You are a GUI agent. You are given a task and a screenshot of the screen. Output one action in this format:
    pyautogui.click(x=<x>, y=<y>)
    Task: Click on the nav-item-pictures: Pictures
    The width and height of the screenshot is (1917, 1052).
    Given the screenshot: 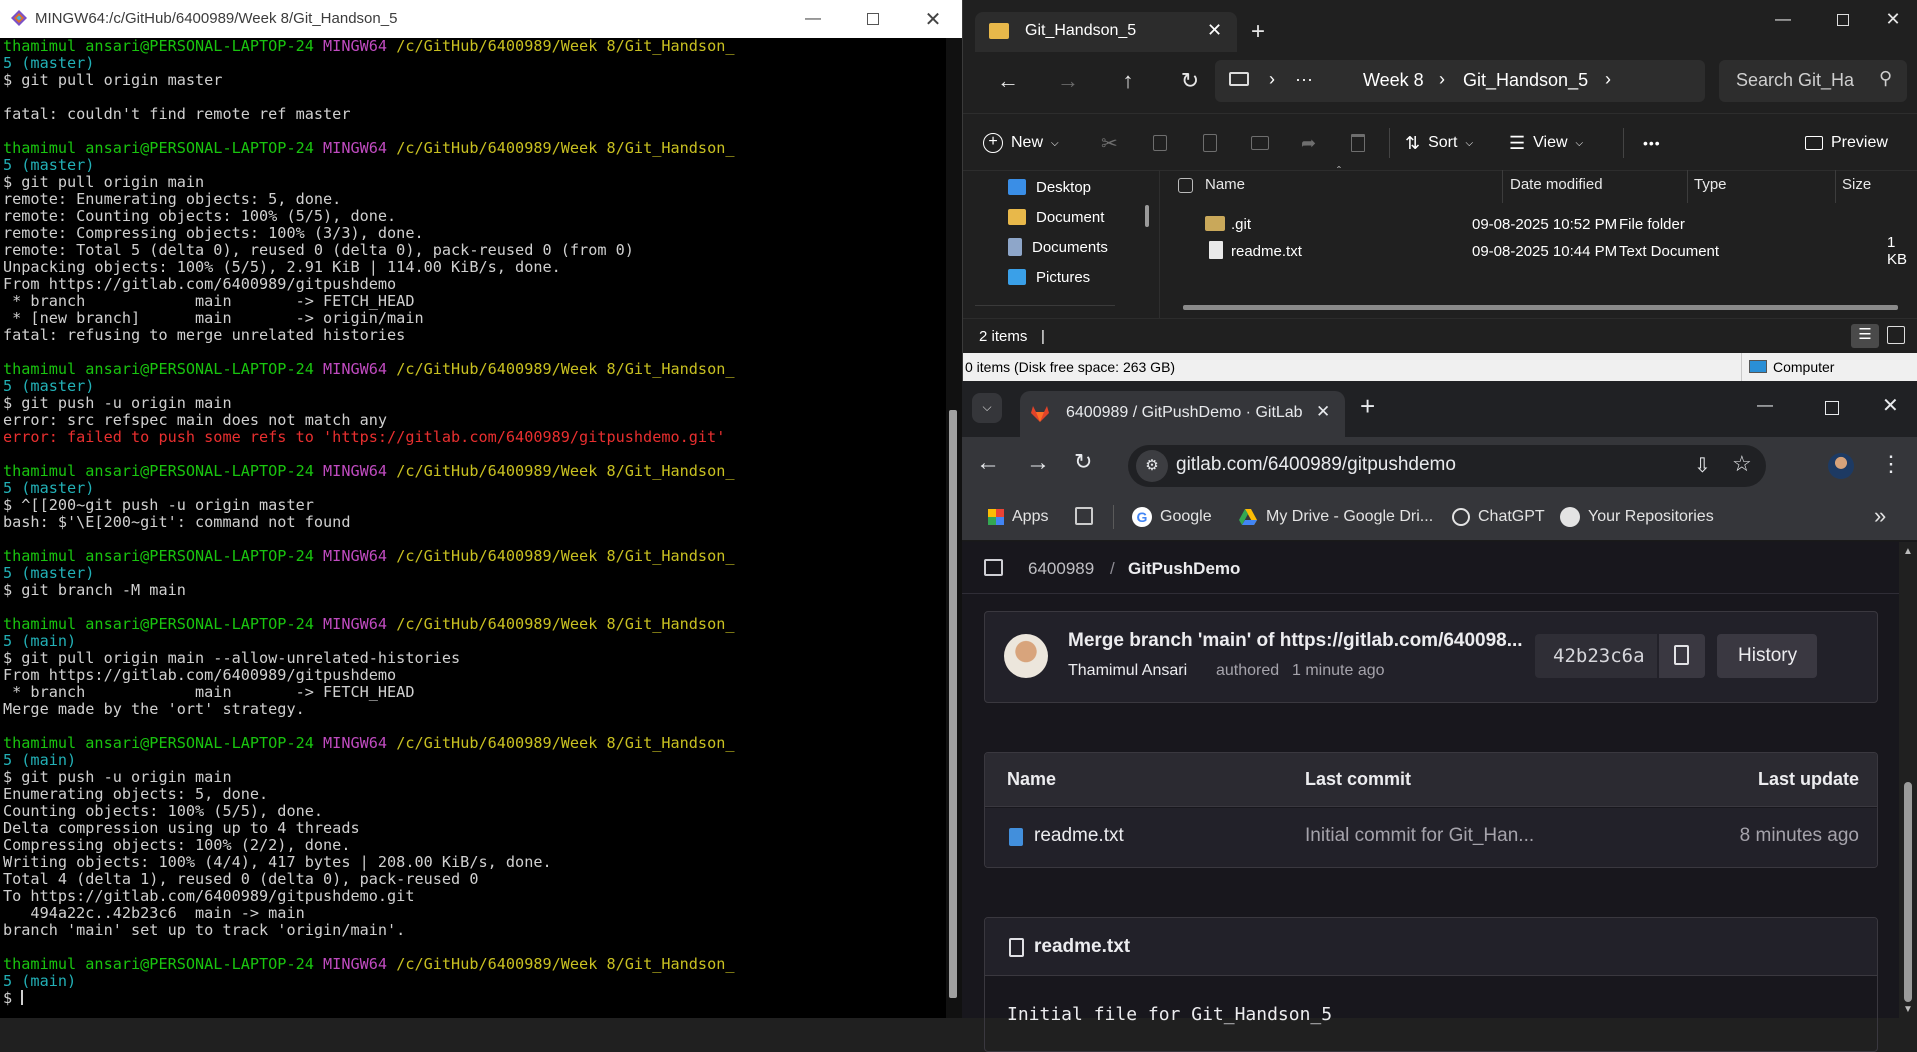 What is the action you would take?
    pyautogui.click(x=1049, y=277)
    